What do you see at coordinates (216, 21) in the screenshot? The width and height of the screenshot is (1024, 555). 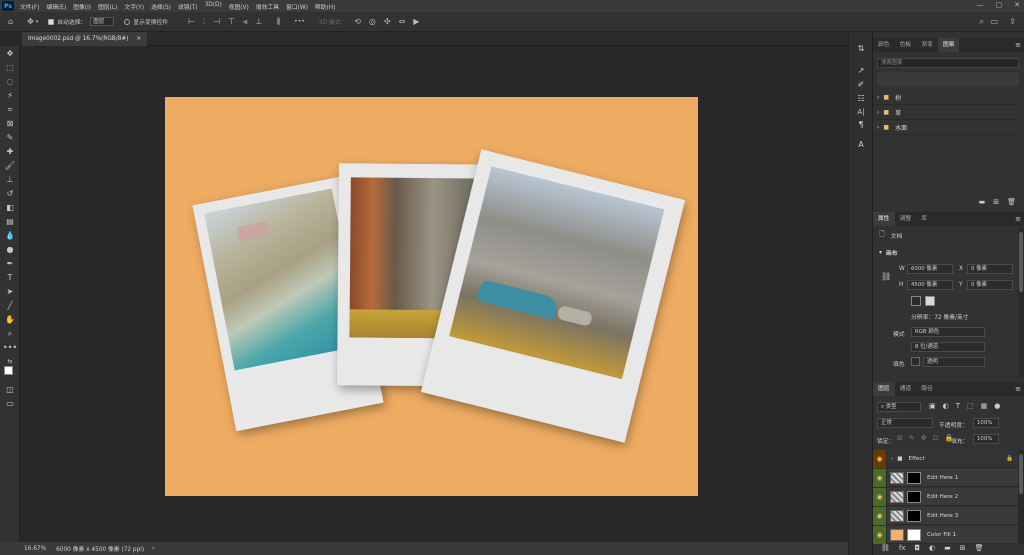 I see `align-right-icon: ⊣` at bounding box center [216, 21].